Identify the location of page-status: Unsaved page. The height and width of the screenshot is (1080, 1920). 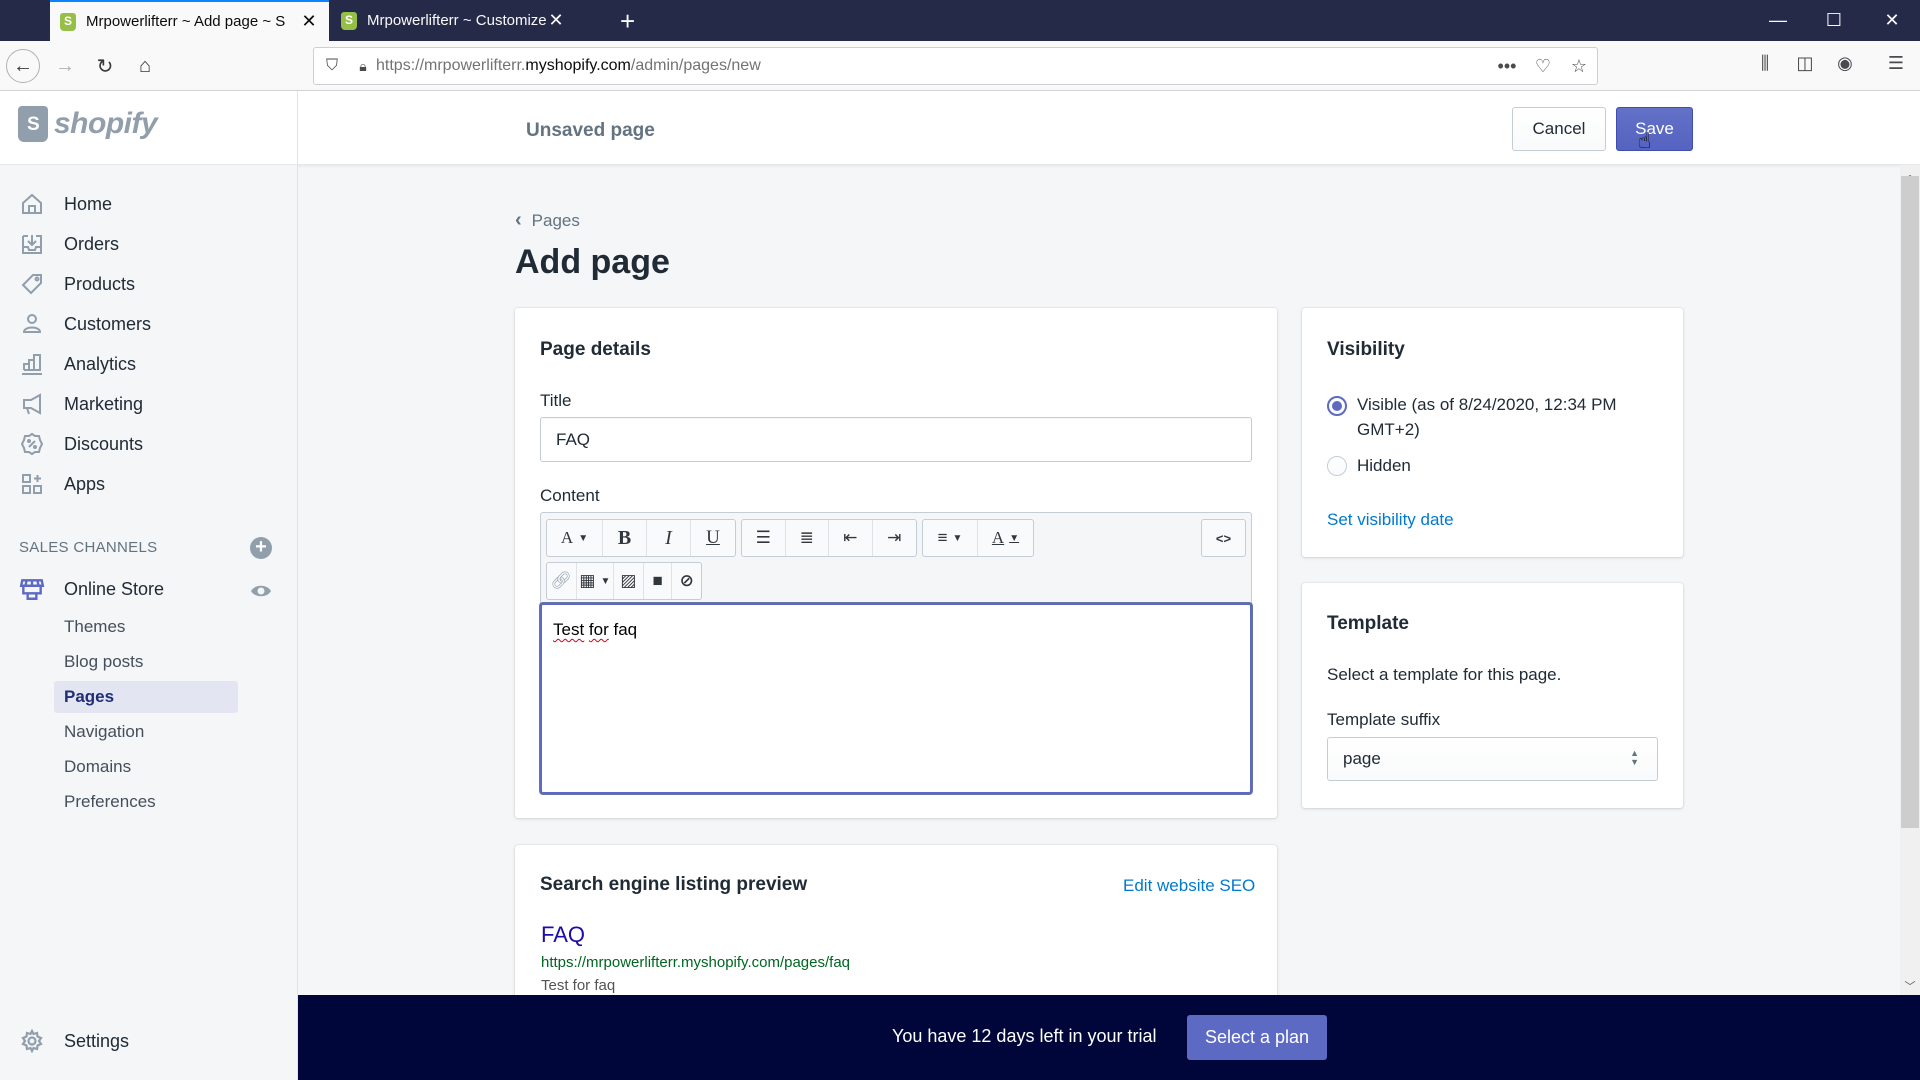
(590, 130).